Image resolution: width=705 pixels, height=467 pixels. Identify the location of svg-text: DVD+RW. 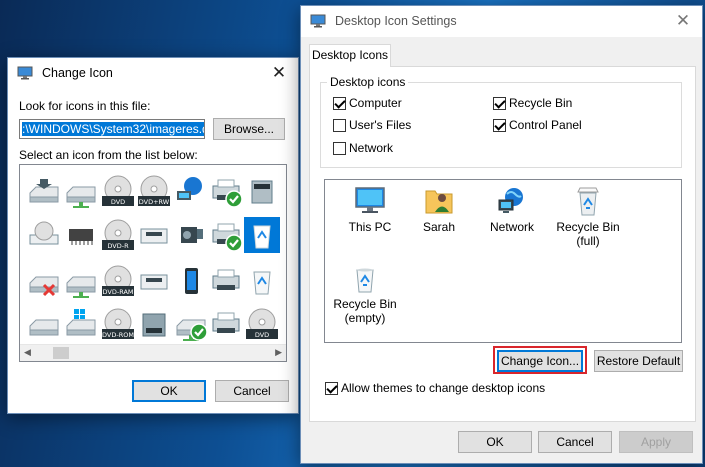
(154, 202).